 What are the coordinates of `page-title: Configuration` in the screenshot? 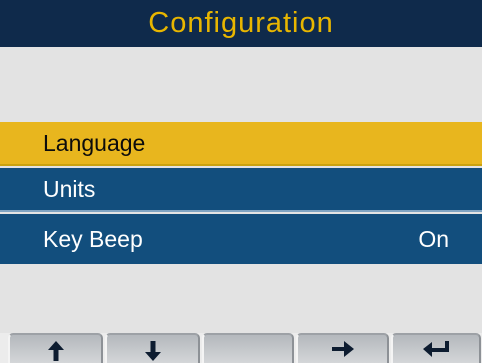 It's located at (241, 23).